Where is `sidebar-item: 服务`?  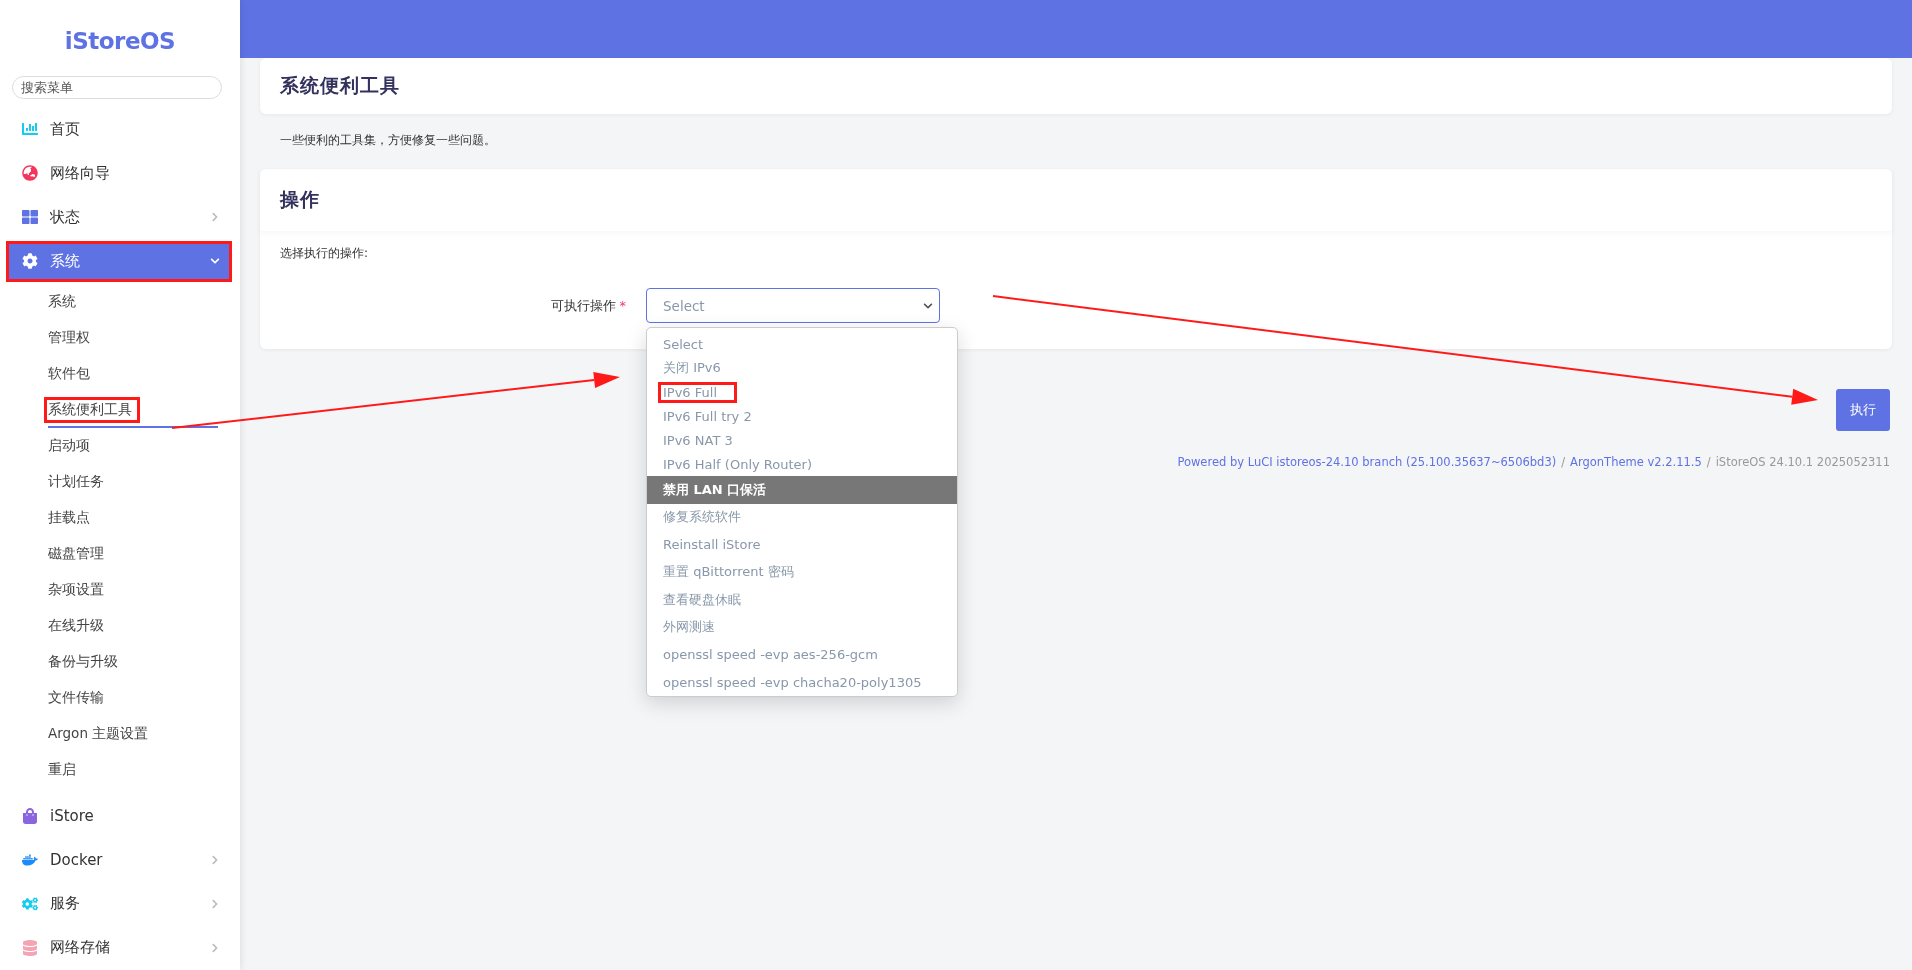
sidebar-item: 服务 is located at coordinates (119, 903).